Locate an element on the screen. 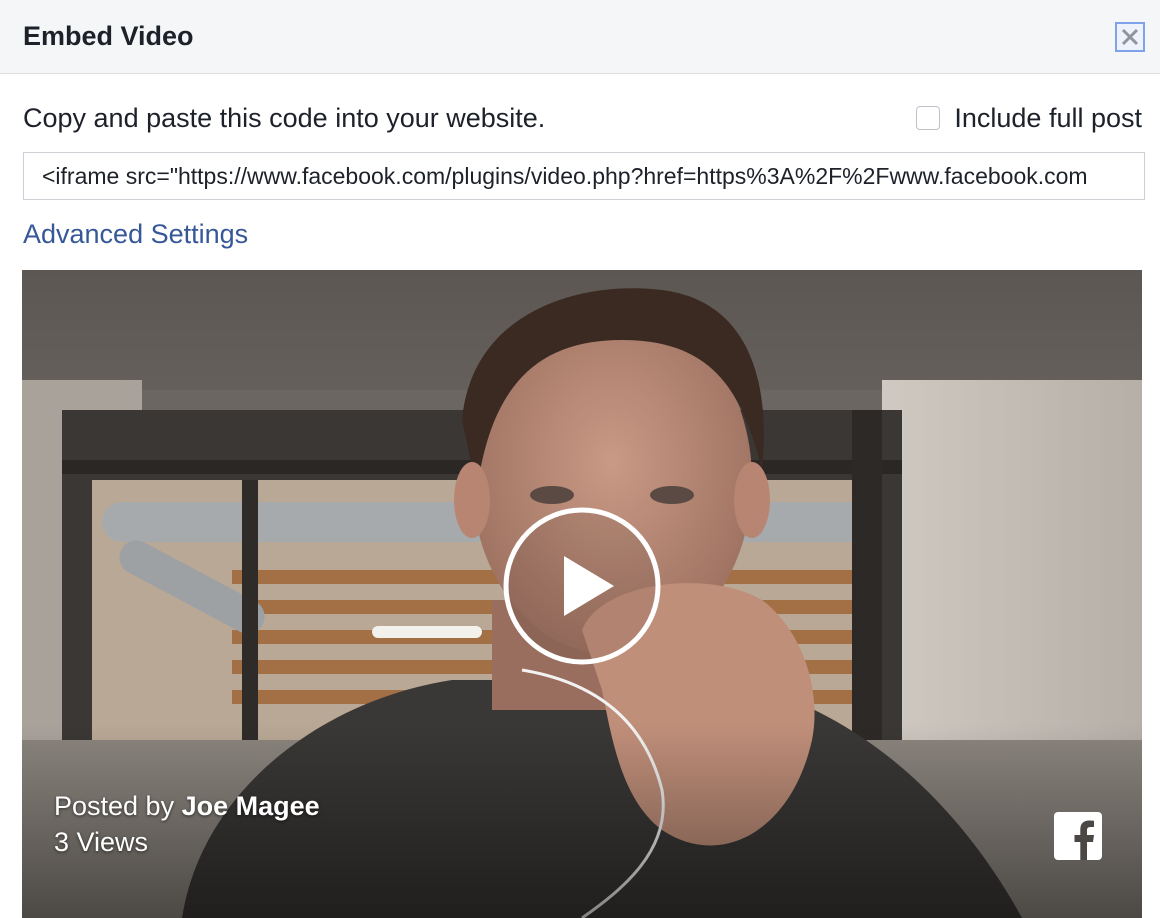 The height and width of the screenshot is (918, 1160). close-icon is located at coordinates (1130, 37).